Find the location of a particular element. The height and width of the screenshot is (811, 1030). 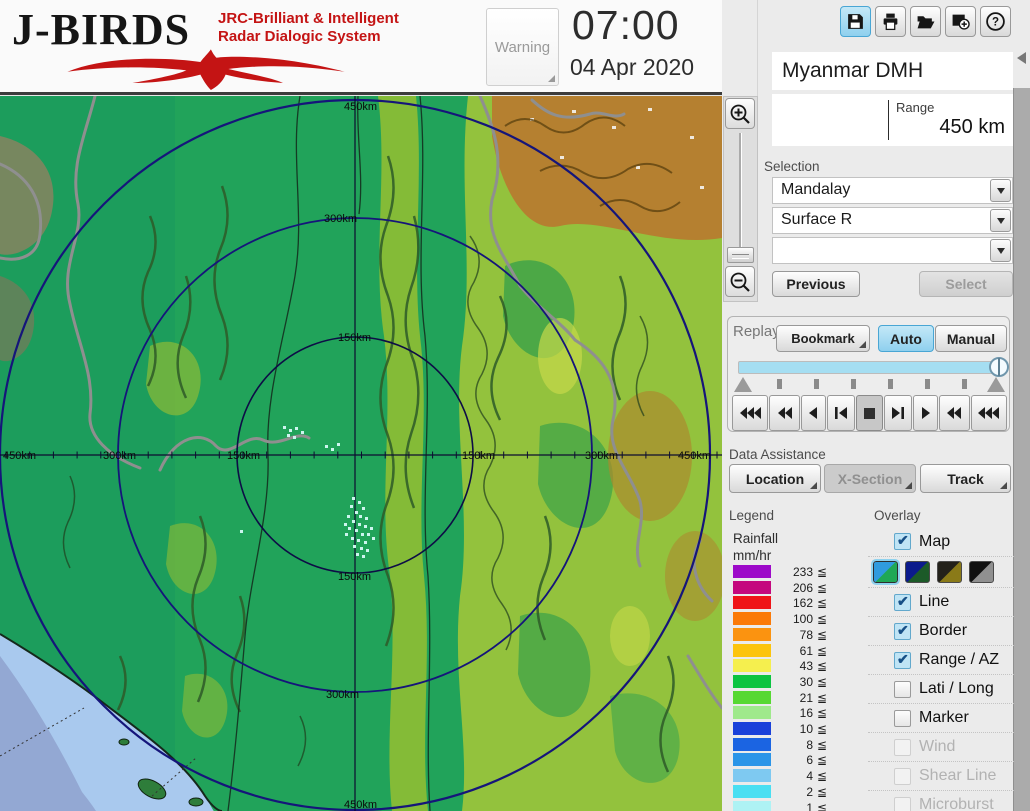

legend-unit-line1: Rainfall is located at coordinates (756, 538).